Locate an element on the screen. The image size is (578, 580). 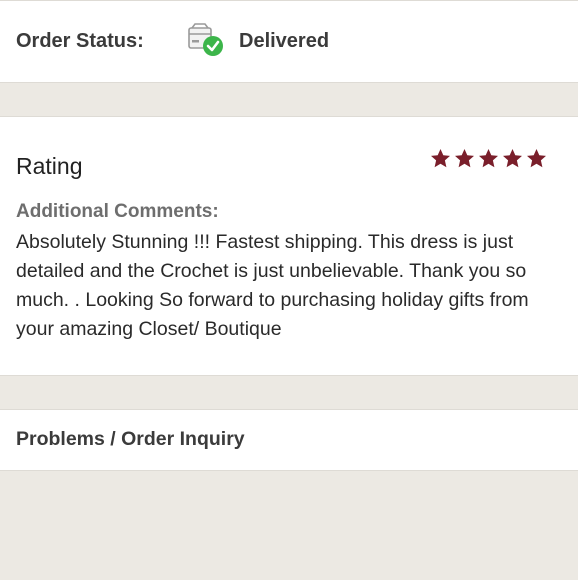
rating-title: Rating is located at coordinates (49, 166).